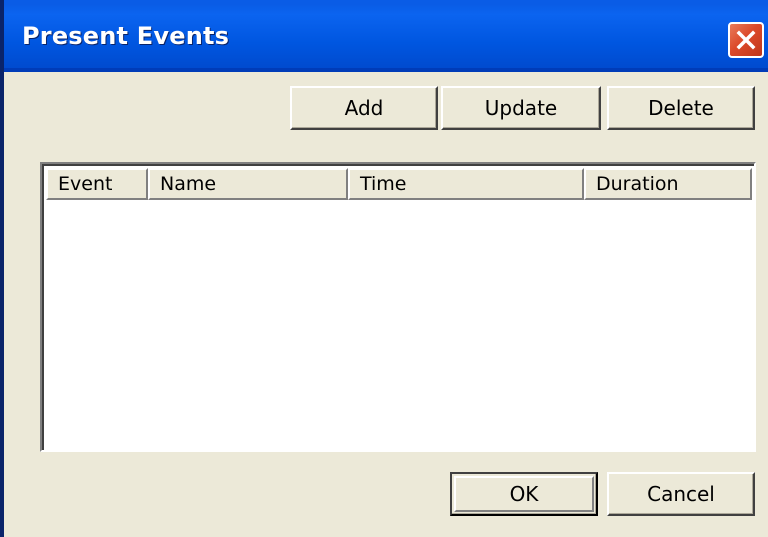 This screenshot has height=537, width=768. I want to click on add-button: Add, so click(364, 108).